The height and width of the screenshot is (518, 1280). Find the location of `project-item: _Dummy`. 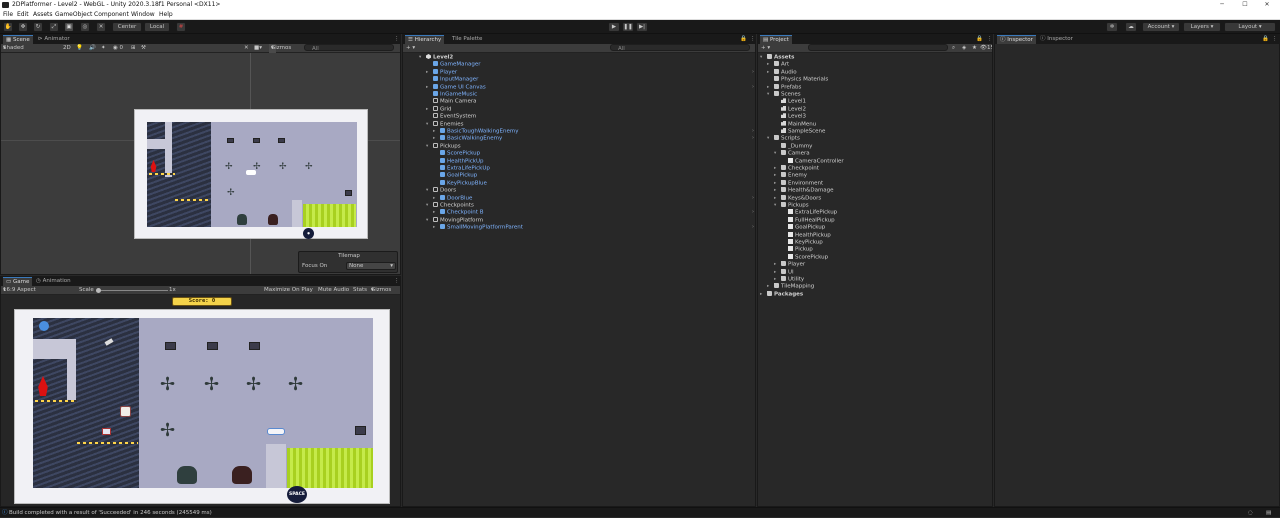

project-item: _Dummy is located at coordinates (796, 146).